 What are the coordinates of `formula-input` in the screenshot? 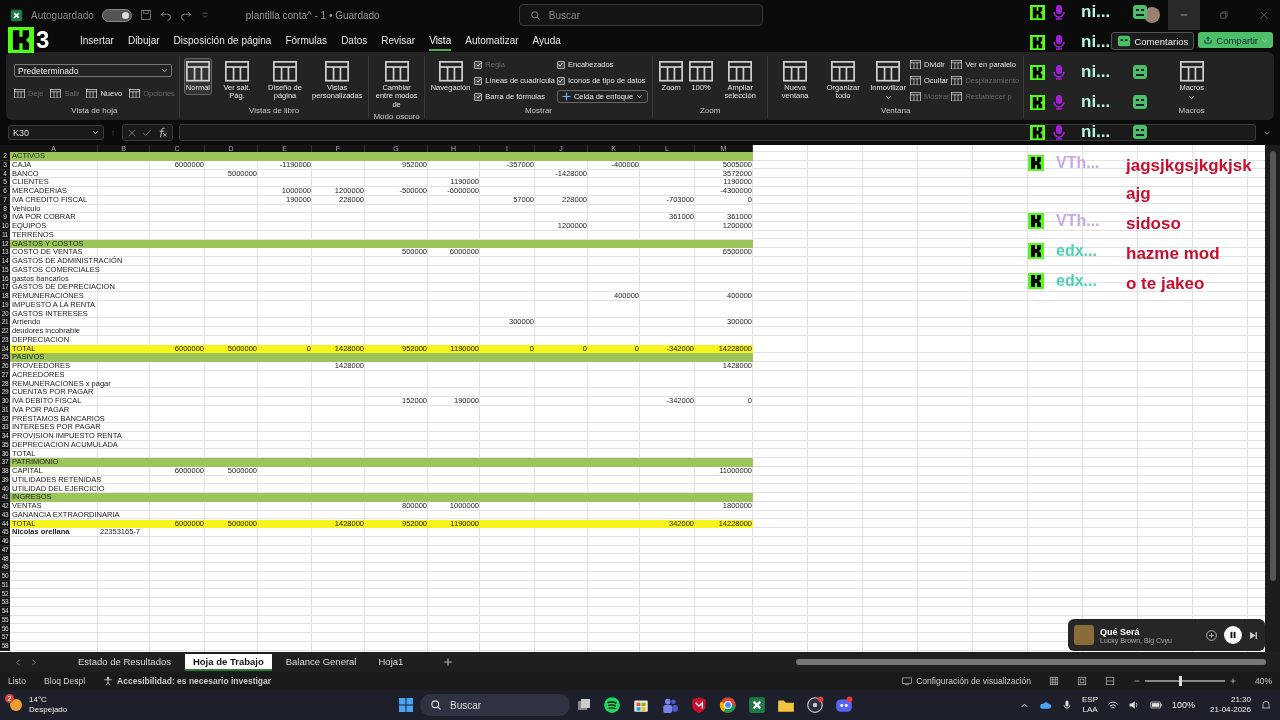 It's located at (717, 132).